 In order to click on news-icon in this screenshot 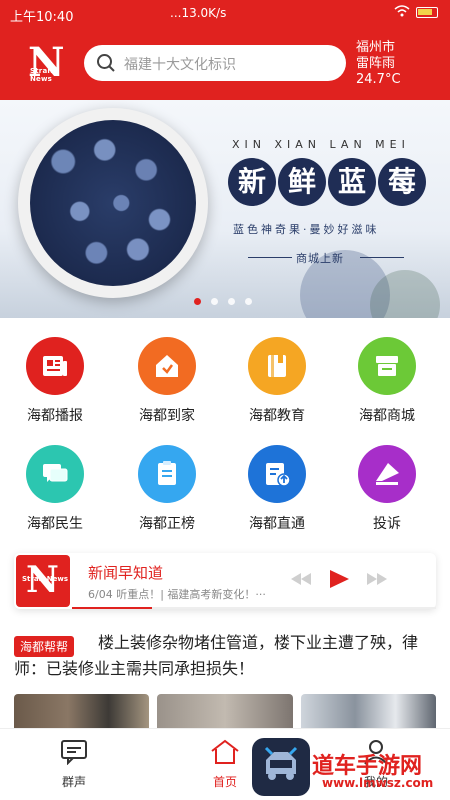, I will do `click(55, 366)`.